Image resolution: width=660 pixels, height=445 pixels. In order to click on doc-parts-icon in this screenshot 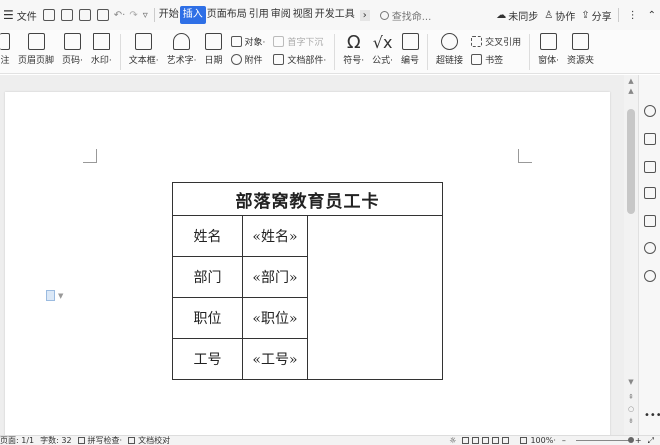, I will do `click(279, 59)`.